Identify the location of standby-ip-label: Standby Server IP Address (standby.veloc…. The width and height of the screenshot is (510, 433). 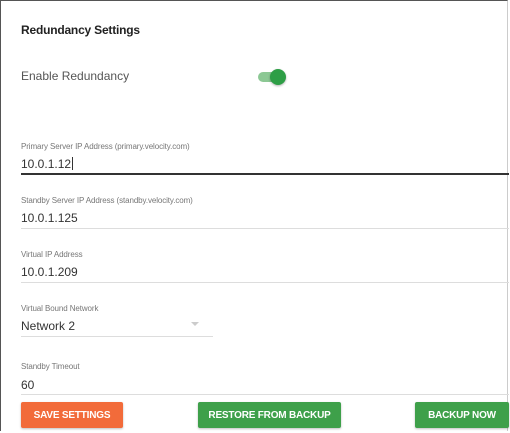
(107, 200).